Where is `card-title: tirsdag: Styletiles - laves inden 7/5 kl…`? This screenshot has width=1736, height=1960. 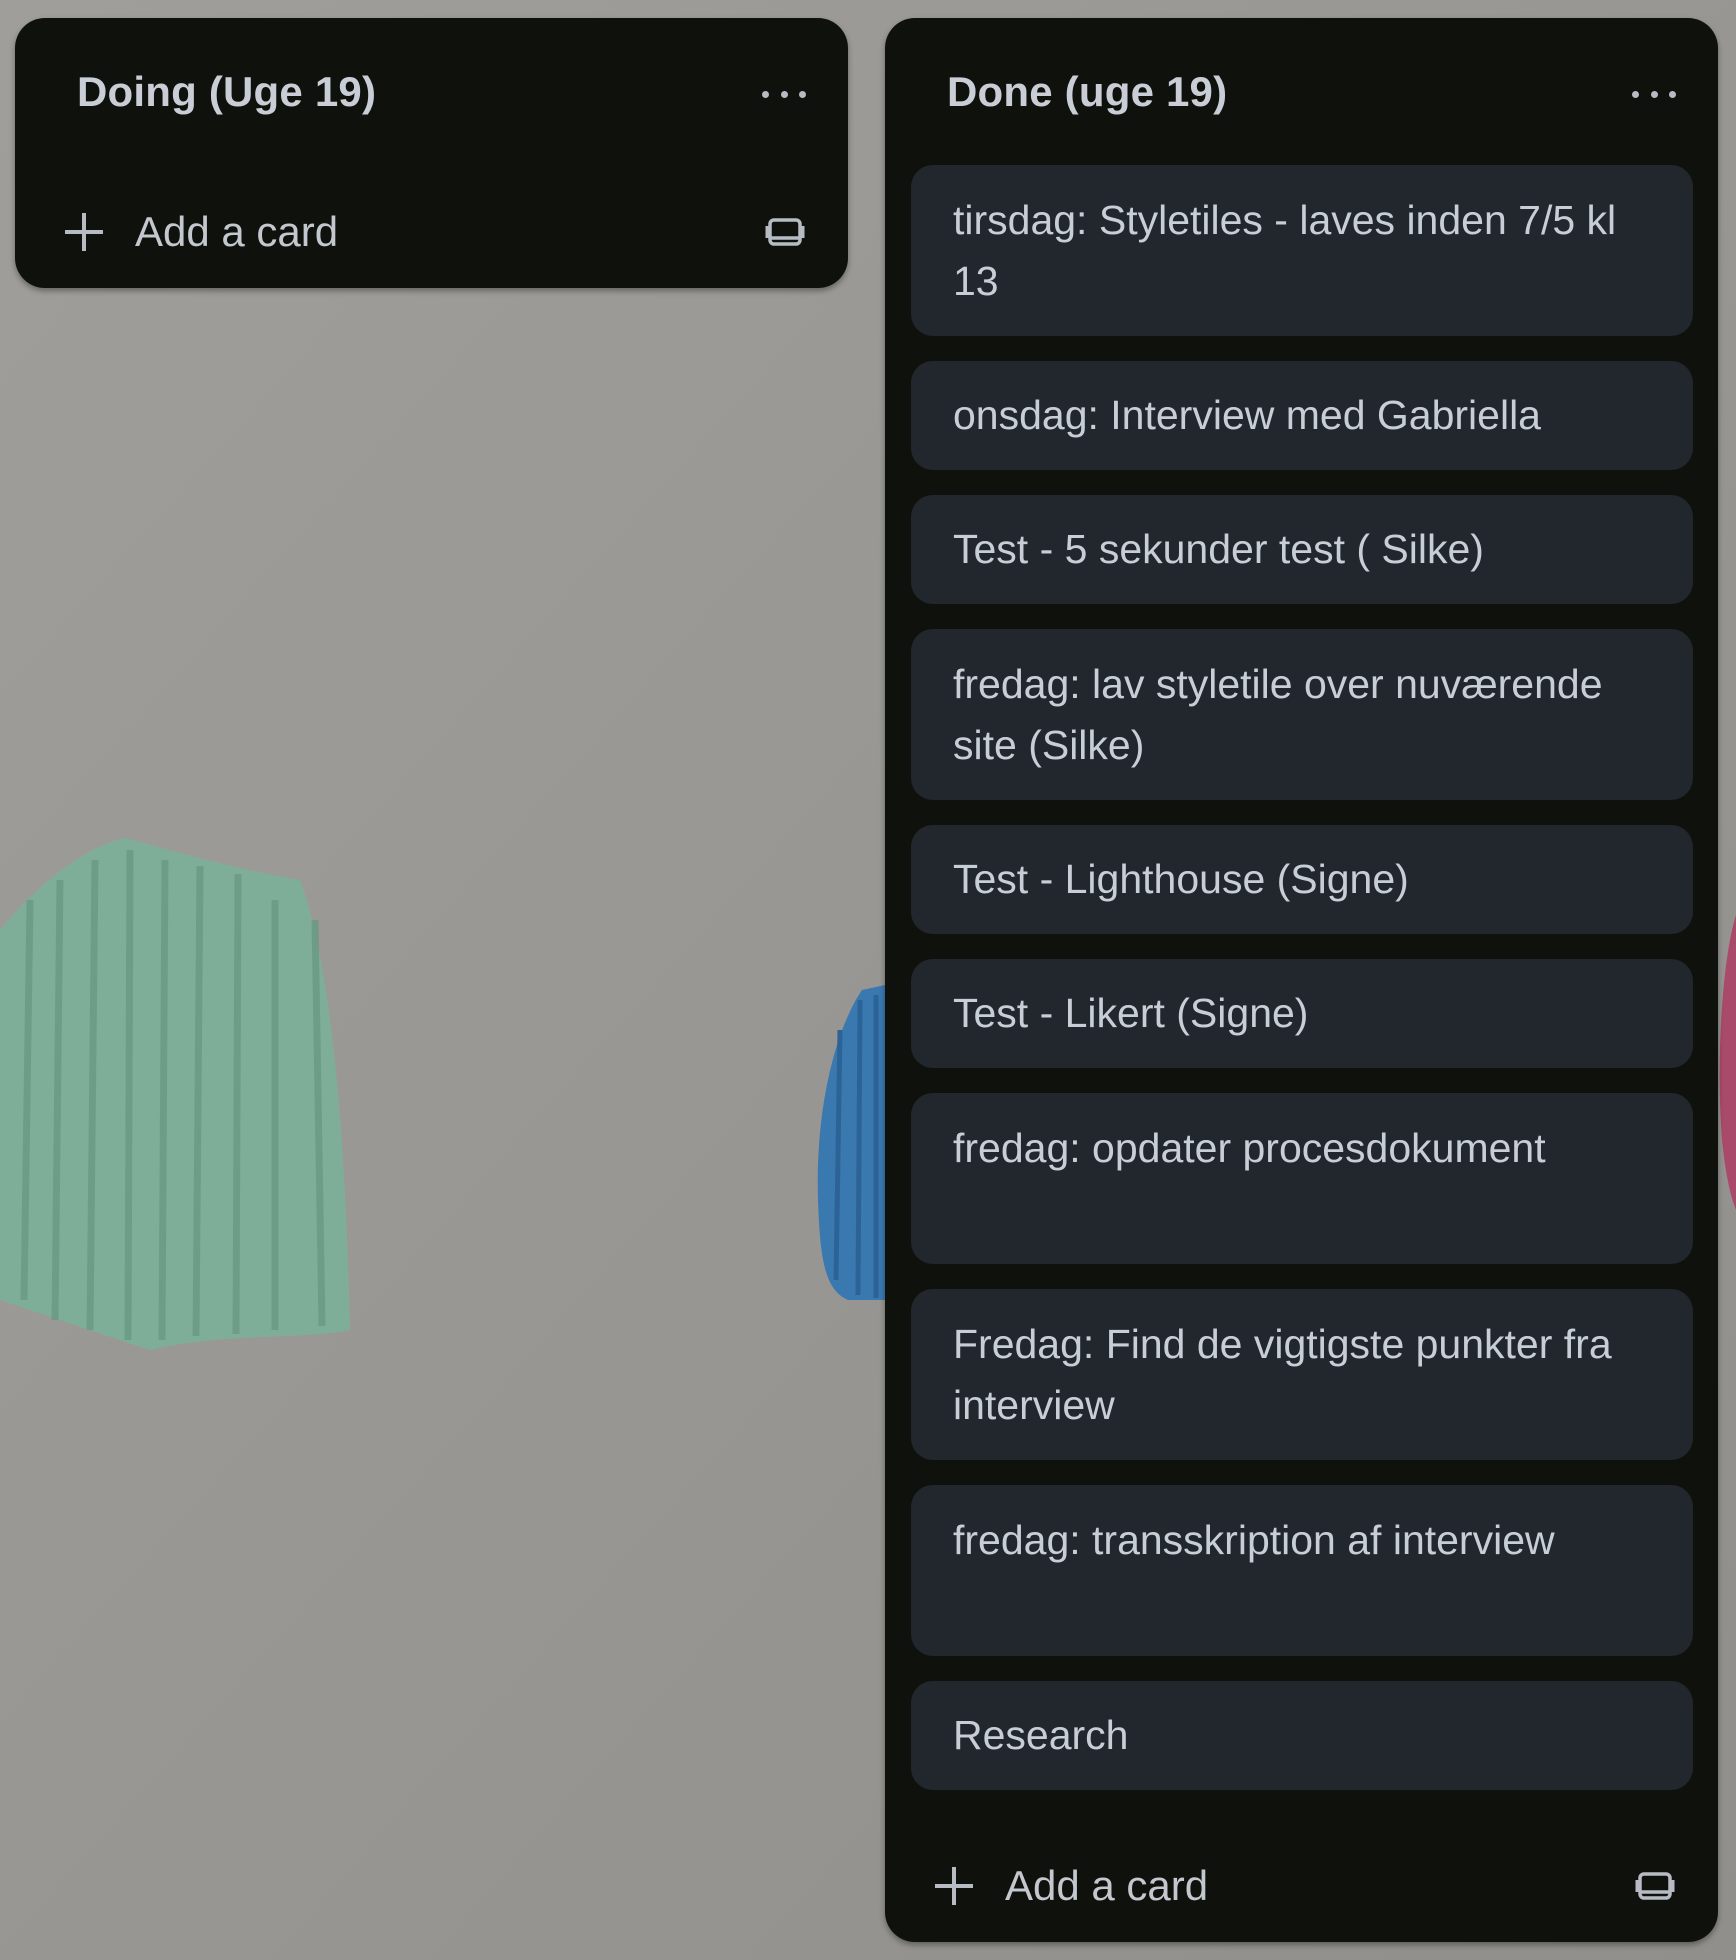 card-title: tirsdag: Styletiles - laves inden 7/5 kl… is located at coordinates (1285, 250).